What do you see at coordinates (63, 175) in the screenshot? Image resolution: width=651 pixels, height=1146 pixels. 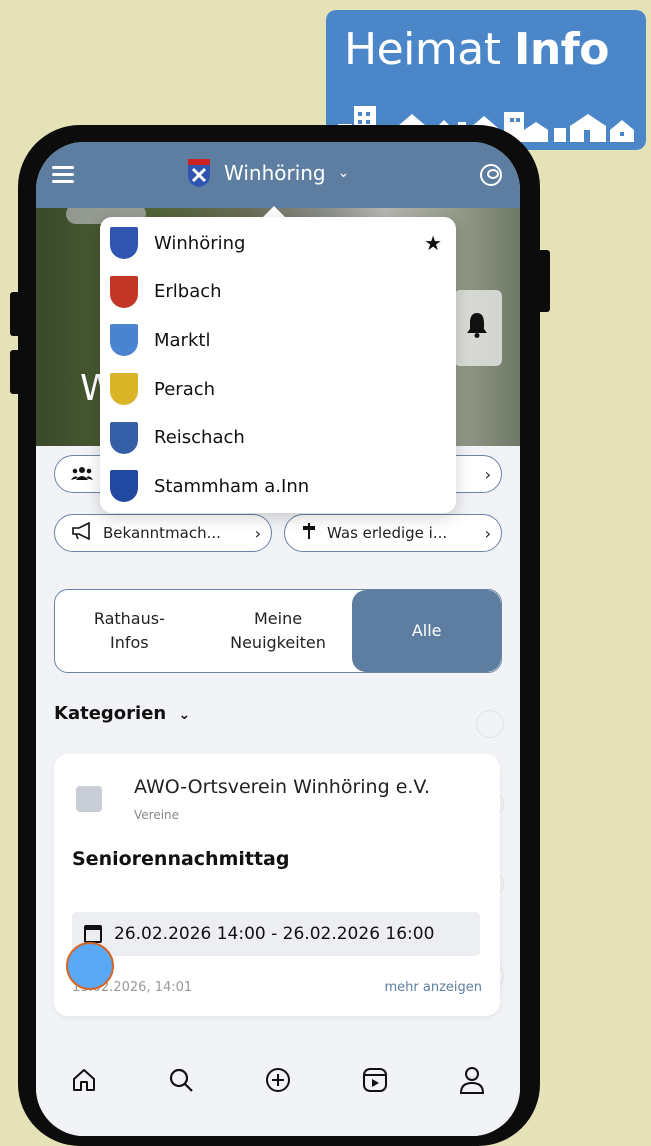 I see `hamburger-menu-icon` at bounding box center [63, 175].